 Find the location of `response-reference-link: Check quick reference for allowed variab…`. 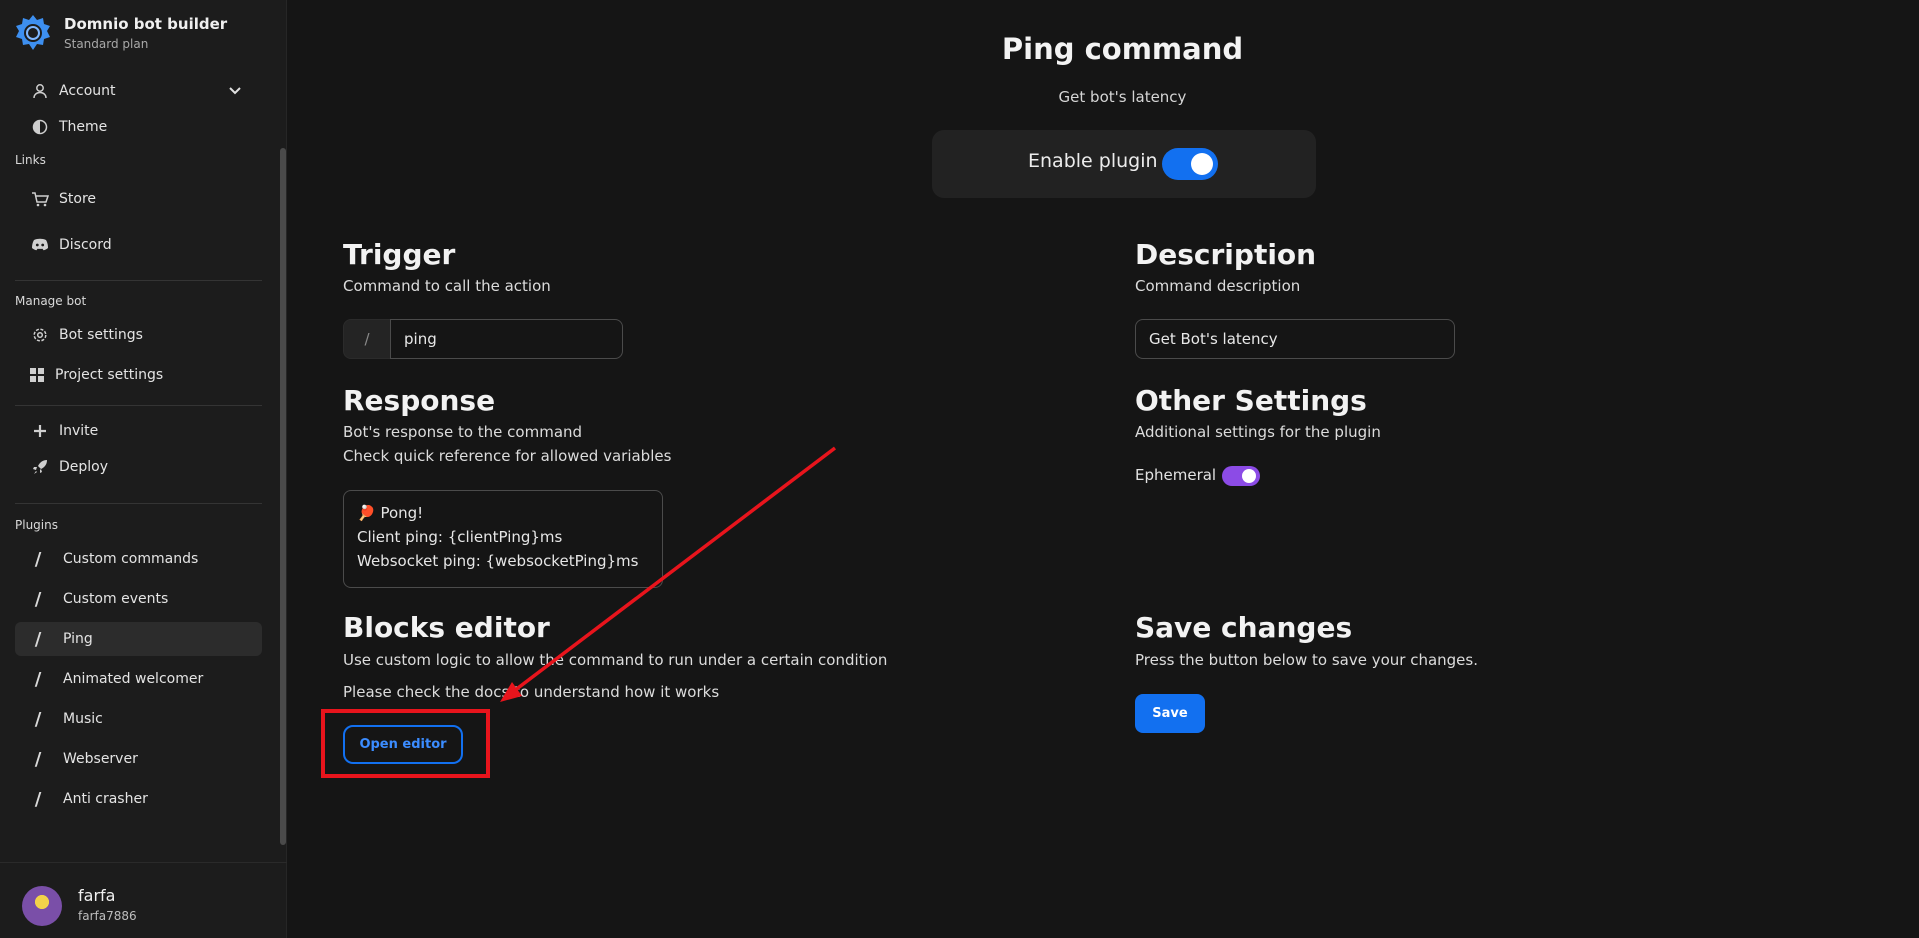

response-reference-link: Check quick reference for allowed variab… is located at coordinates (507, 456).